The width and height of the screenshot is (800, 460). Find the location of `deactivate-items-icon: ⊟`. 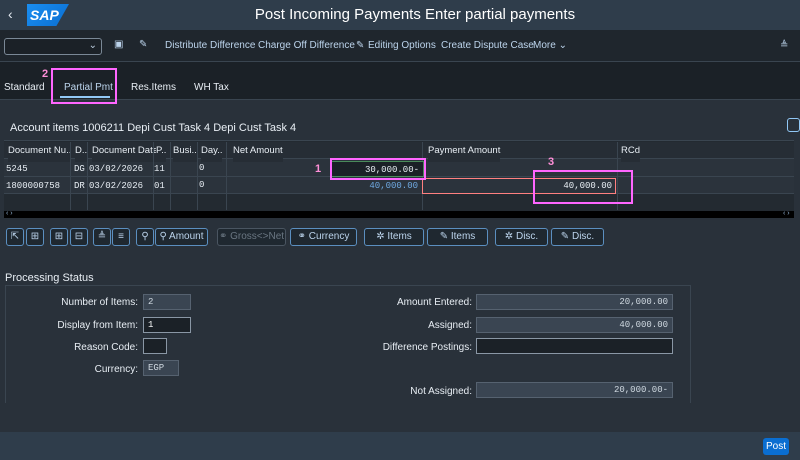

deactivate-items-icon: ⊟ is located at coordinates (79, 237).